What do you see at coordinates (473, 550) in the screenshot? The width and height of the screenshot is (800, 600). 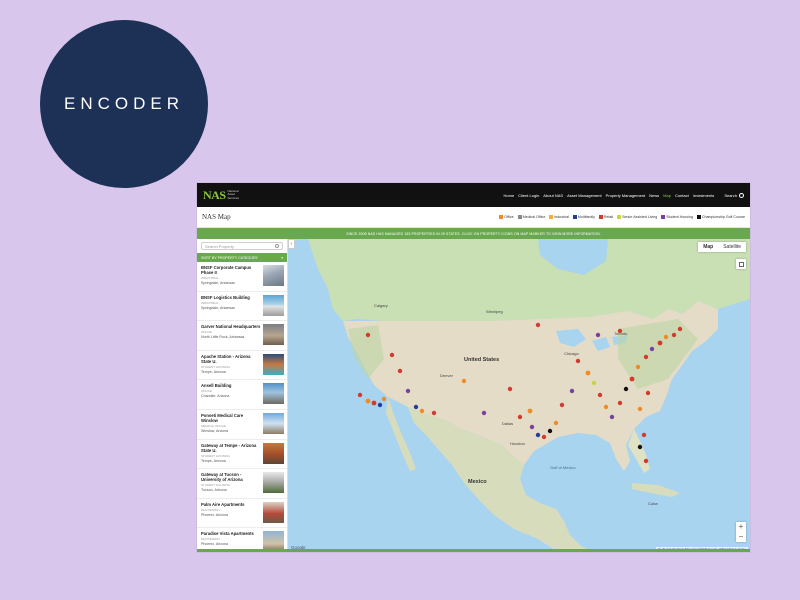 I see `footer-stripe` at bounding box center [473, 550].